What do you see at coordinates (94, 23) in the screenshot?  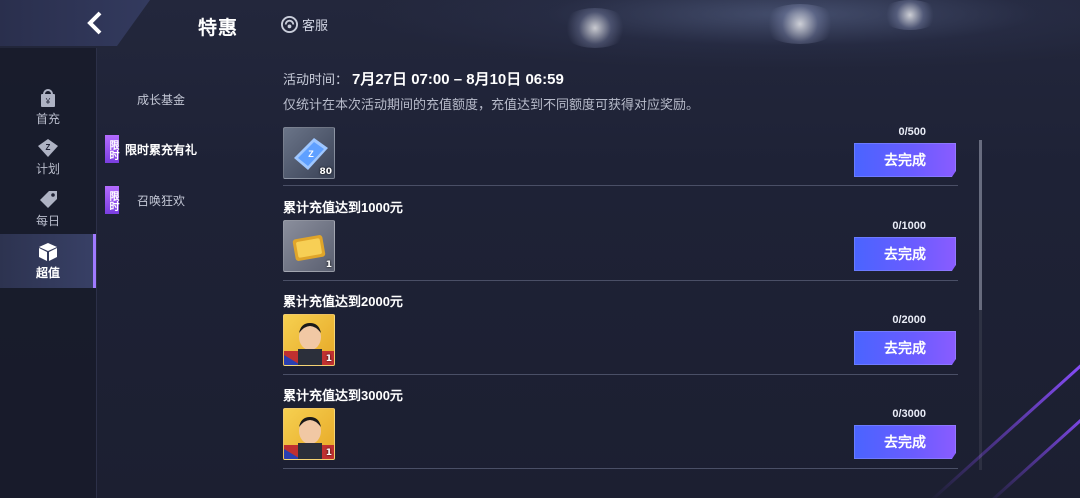 I see `chevron-left-icon` at bounding box center [94, 23].